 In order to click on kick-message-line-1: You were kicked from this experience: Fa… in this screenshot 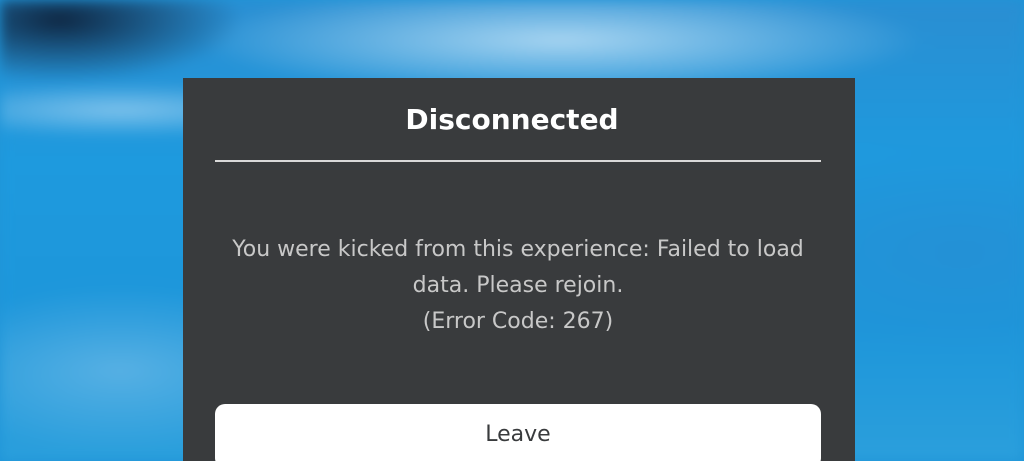, I will do `click(518, 249)`.